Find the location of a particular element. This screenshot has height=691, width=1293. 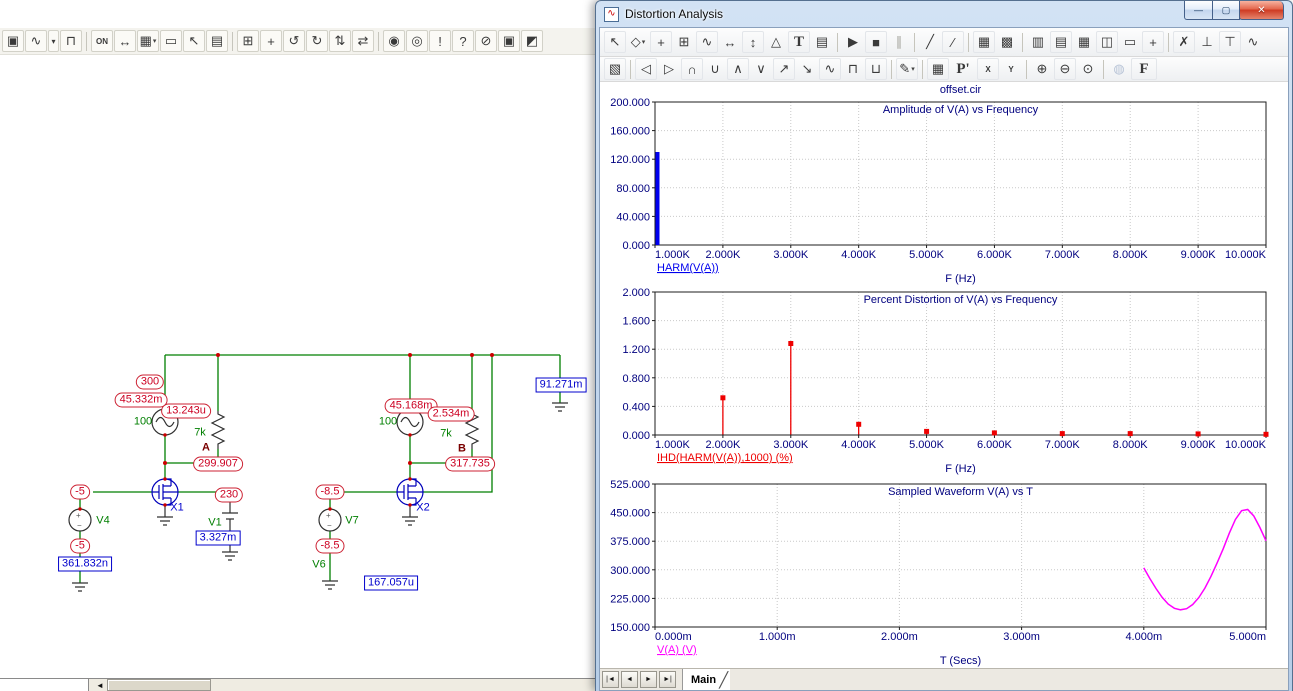

legend-label: V(A) (V) is located at coordinates (677, 650).